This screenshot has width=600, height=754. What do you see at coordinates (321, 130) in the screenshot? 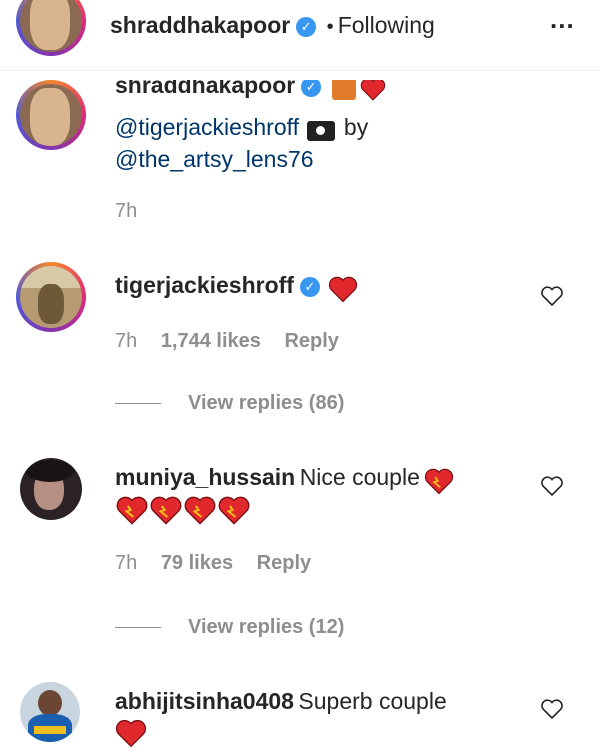
I see `camera-emoji-icon` at bounding box center [321, 130].